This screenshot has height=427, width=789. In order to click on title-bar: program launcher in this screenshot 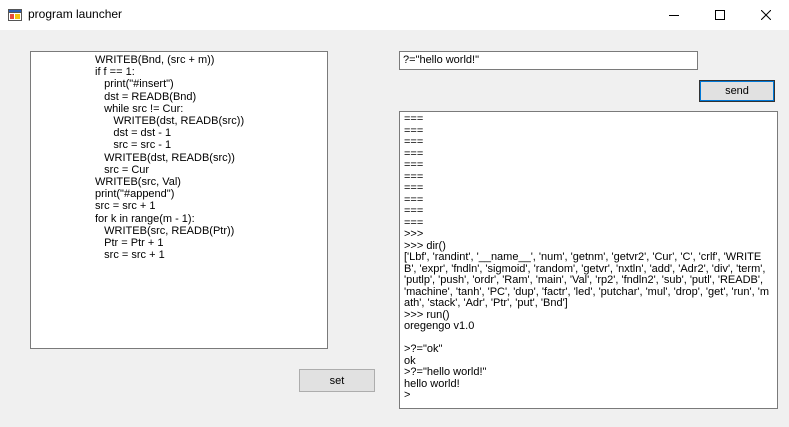, I will do `click(394, 15)`.